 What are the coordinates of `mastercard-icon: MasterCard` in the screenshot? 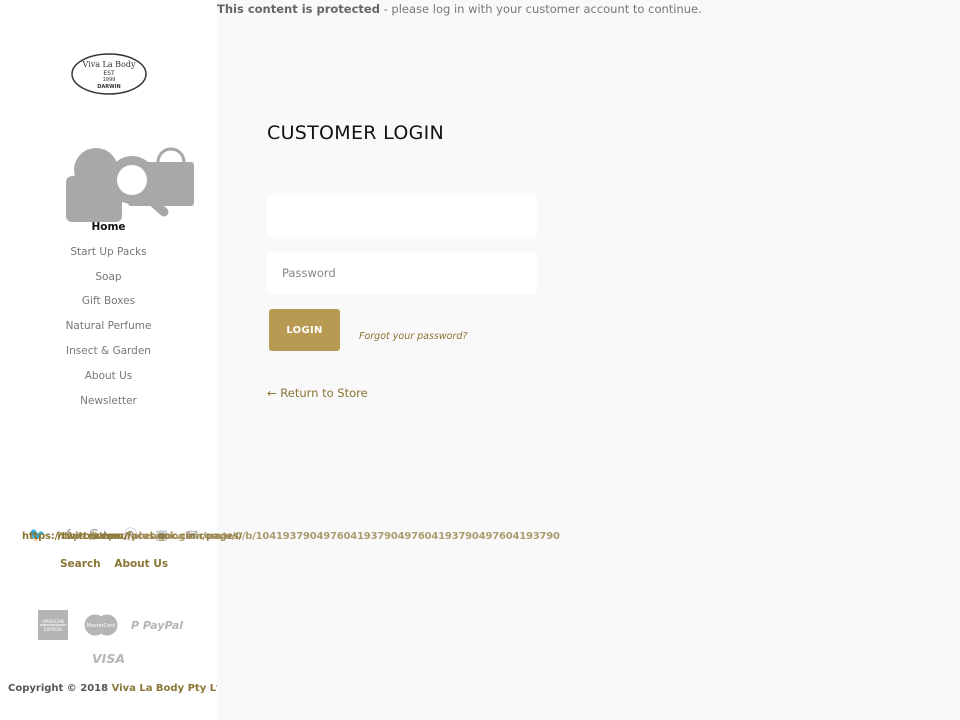 It's located at (101, 625).